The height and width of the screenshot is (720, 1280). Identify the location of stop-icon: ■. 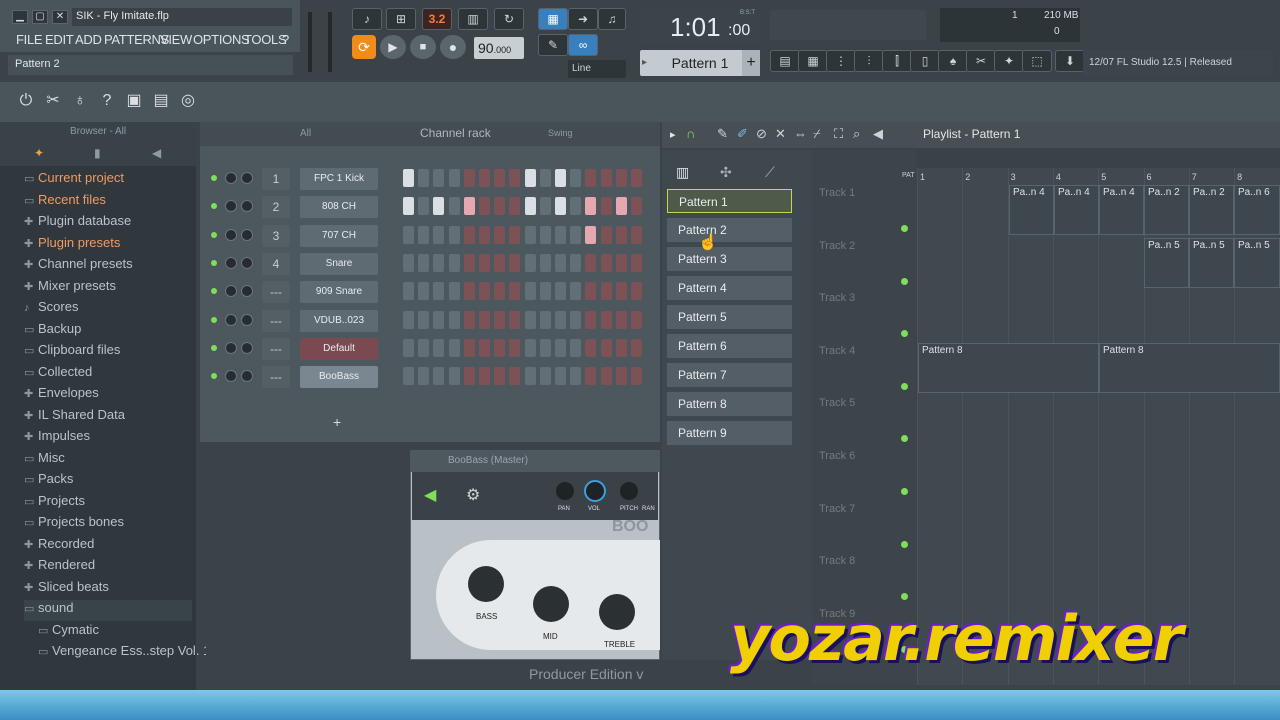
(423, 47).